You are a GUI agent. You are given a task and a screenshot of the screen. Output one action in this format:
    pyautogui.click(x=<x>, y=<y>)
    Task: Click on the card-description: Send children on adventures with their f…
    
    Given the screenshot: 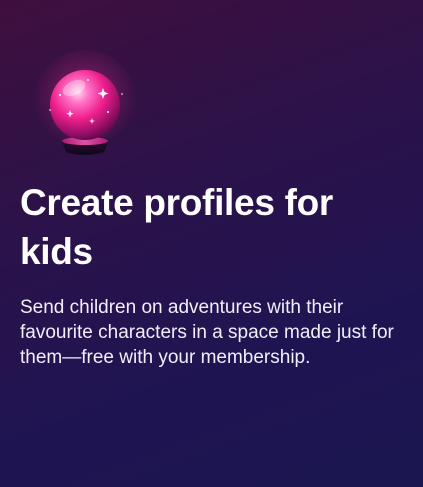 What is the action you would take?
    pyautogui.click(x=207, y=332)
    